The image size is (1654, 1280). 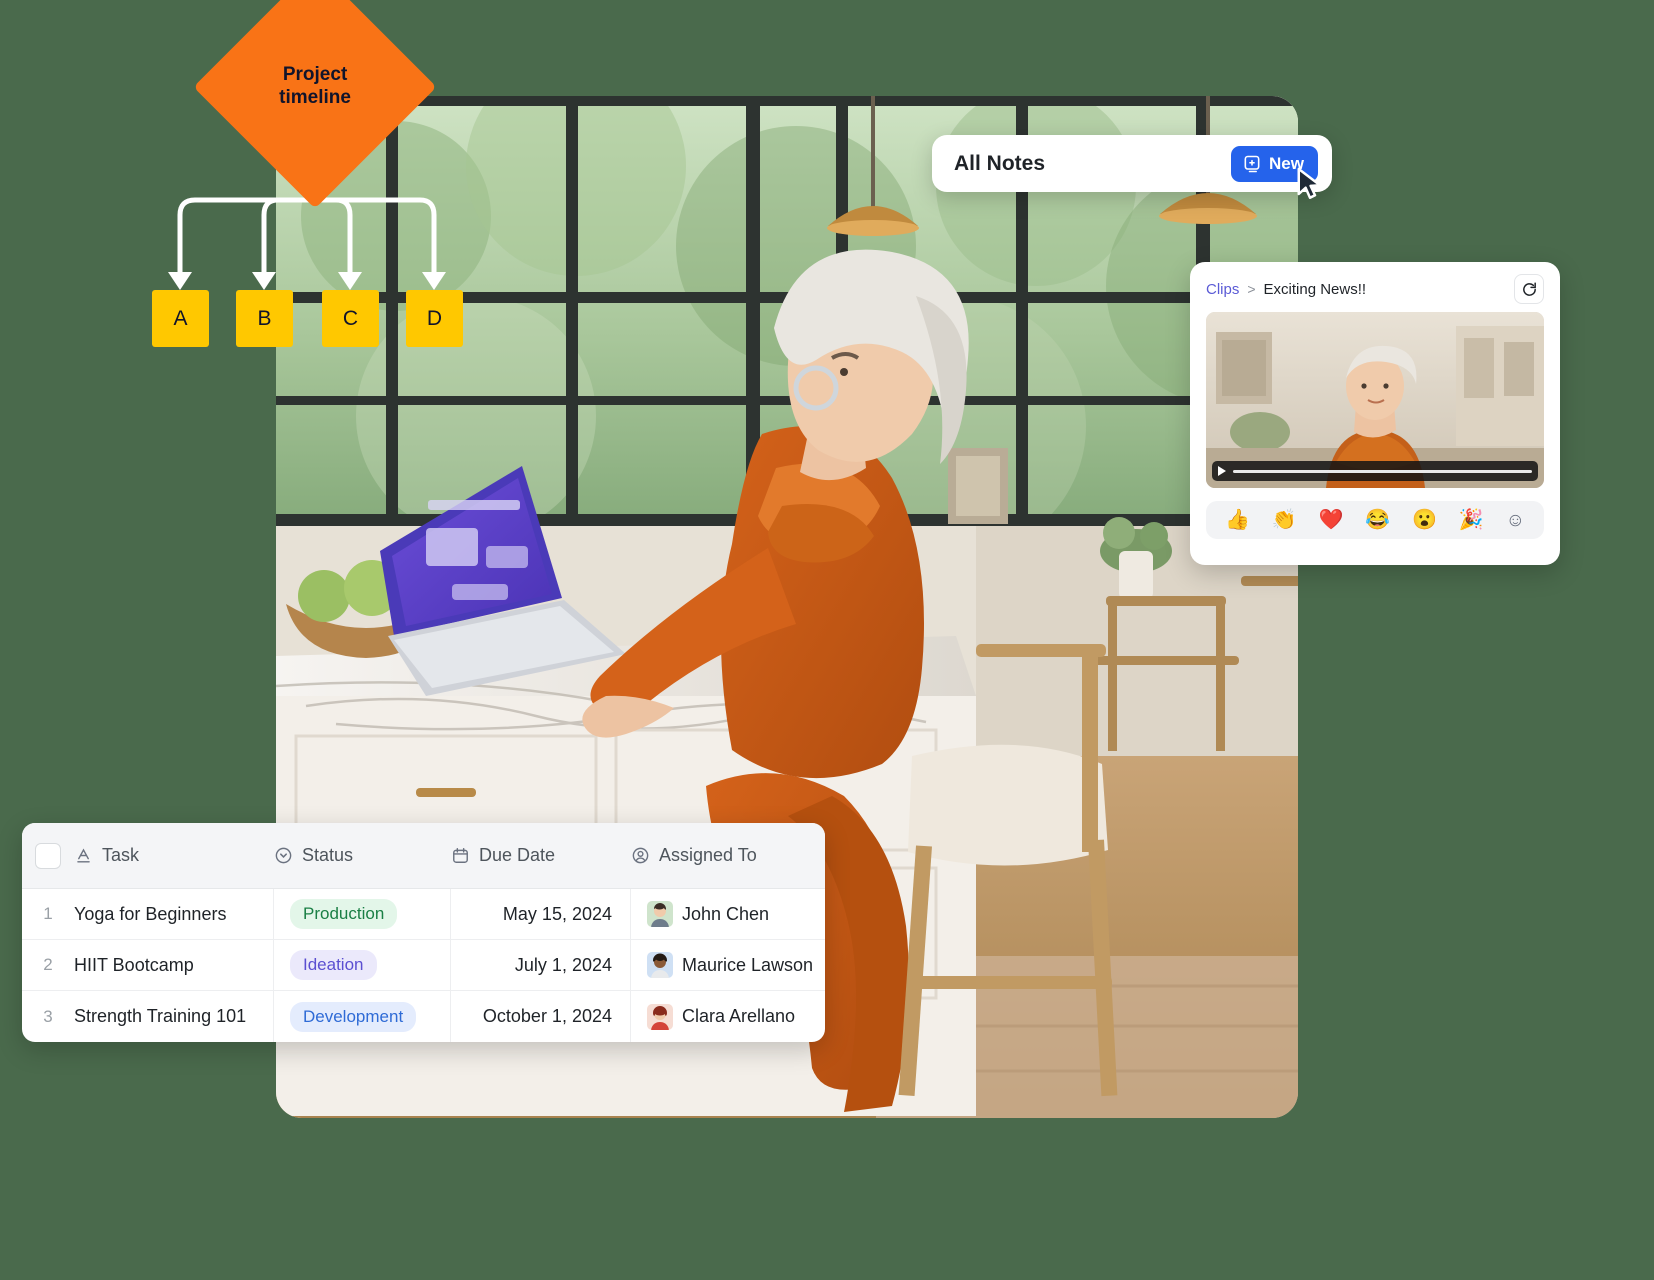 I want to click on status-badge: Development, so click(x=353, y=1016).